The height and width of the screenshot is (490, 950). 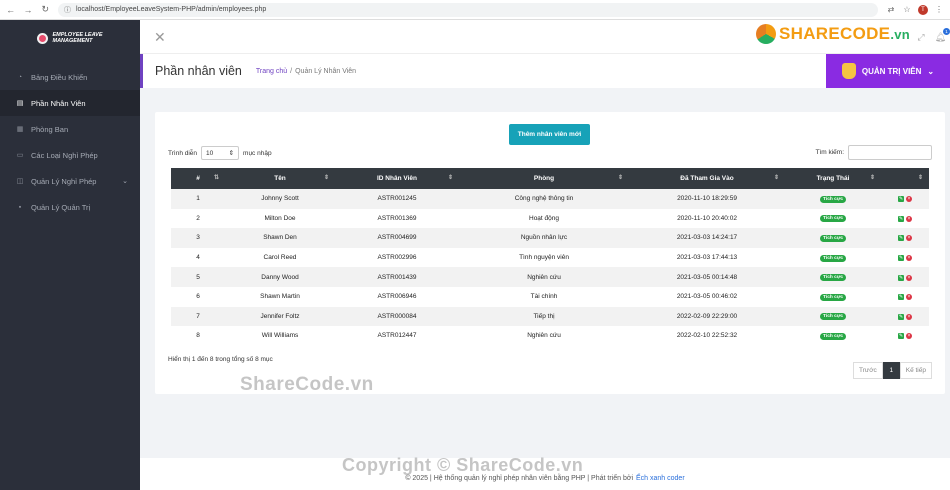 What do you see at coordinates (70, 103) in the screenshot?
I see `sidebar-item-employees: ▤ Phần Nhân Viên` at bounding box center [70, 103].